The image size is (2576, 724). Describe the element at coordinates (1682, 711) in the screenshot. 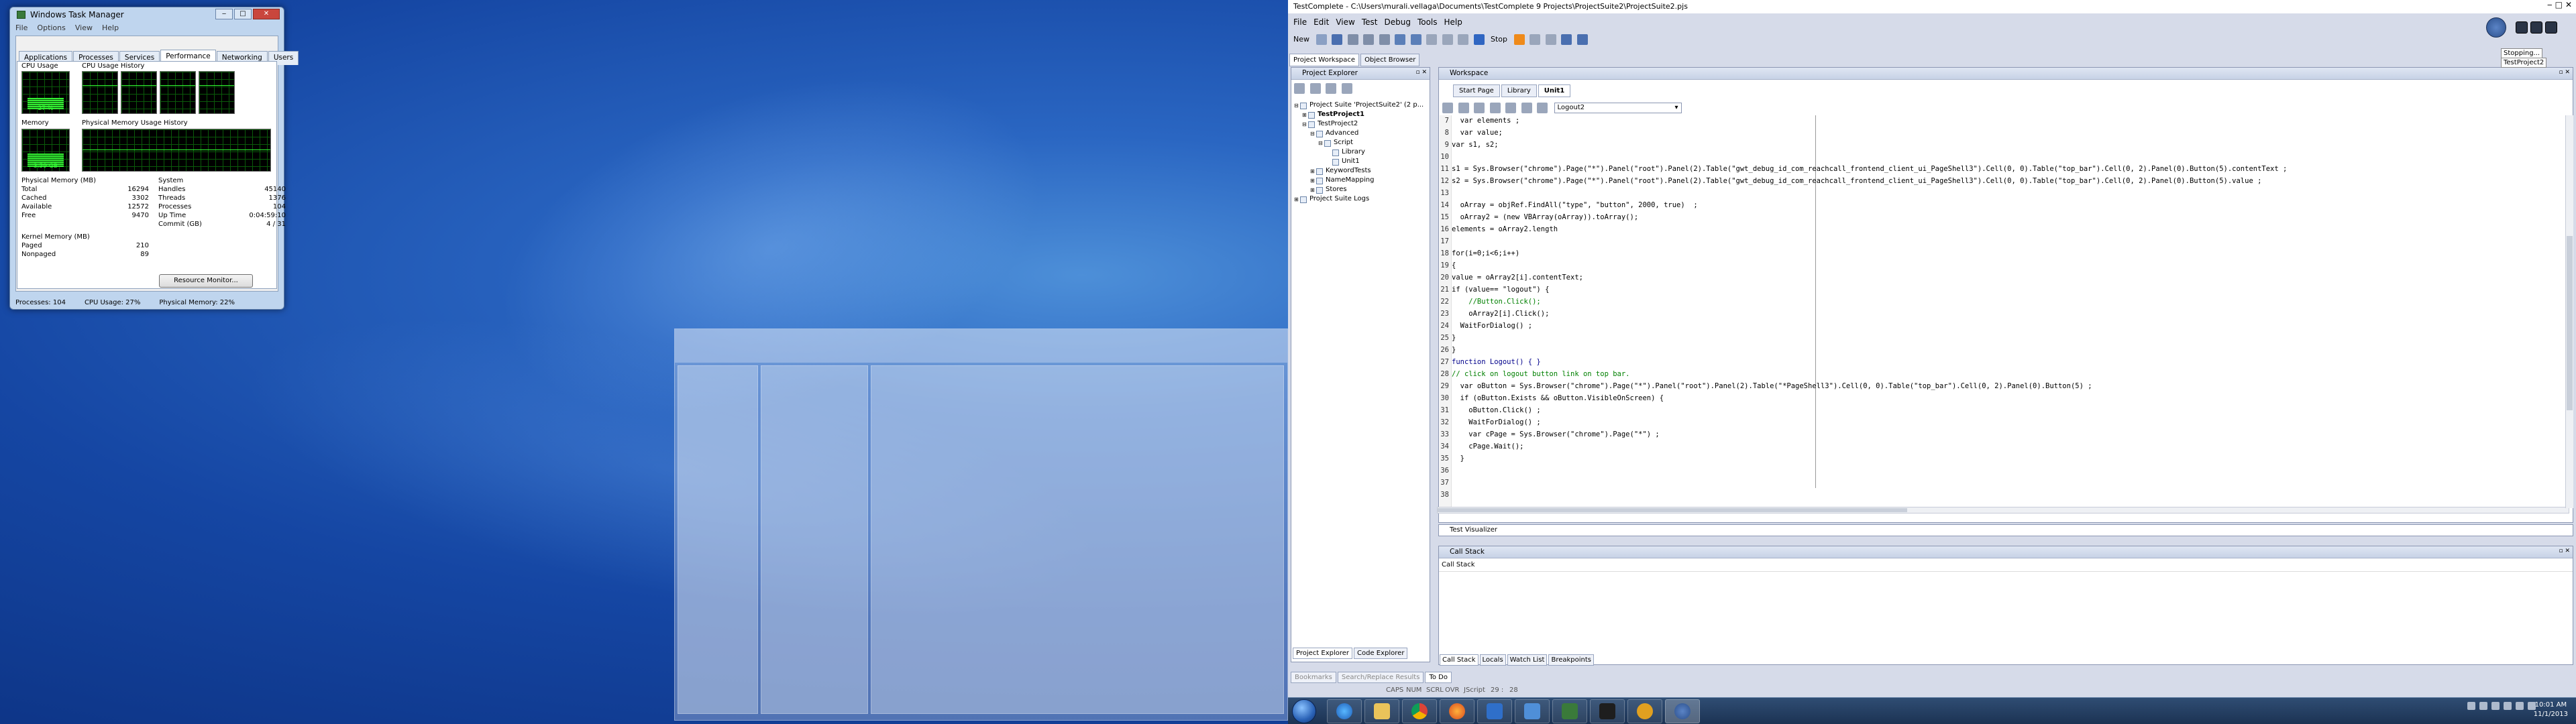

I see `taskbar-testcomplete` at that location.